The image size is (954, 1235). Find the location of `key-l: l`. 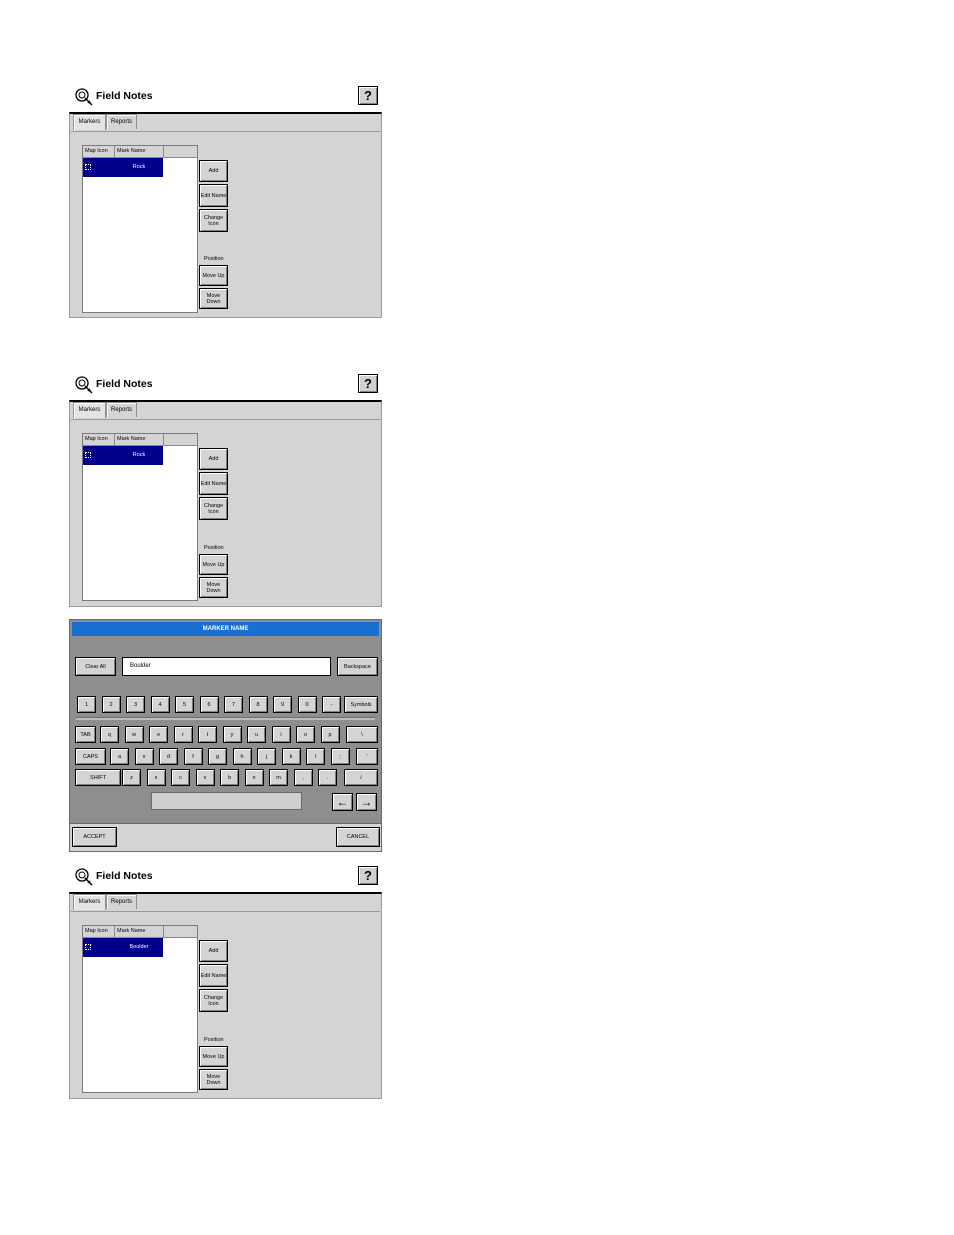

key-l: l is located at coordinates (315, 756).